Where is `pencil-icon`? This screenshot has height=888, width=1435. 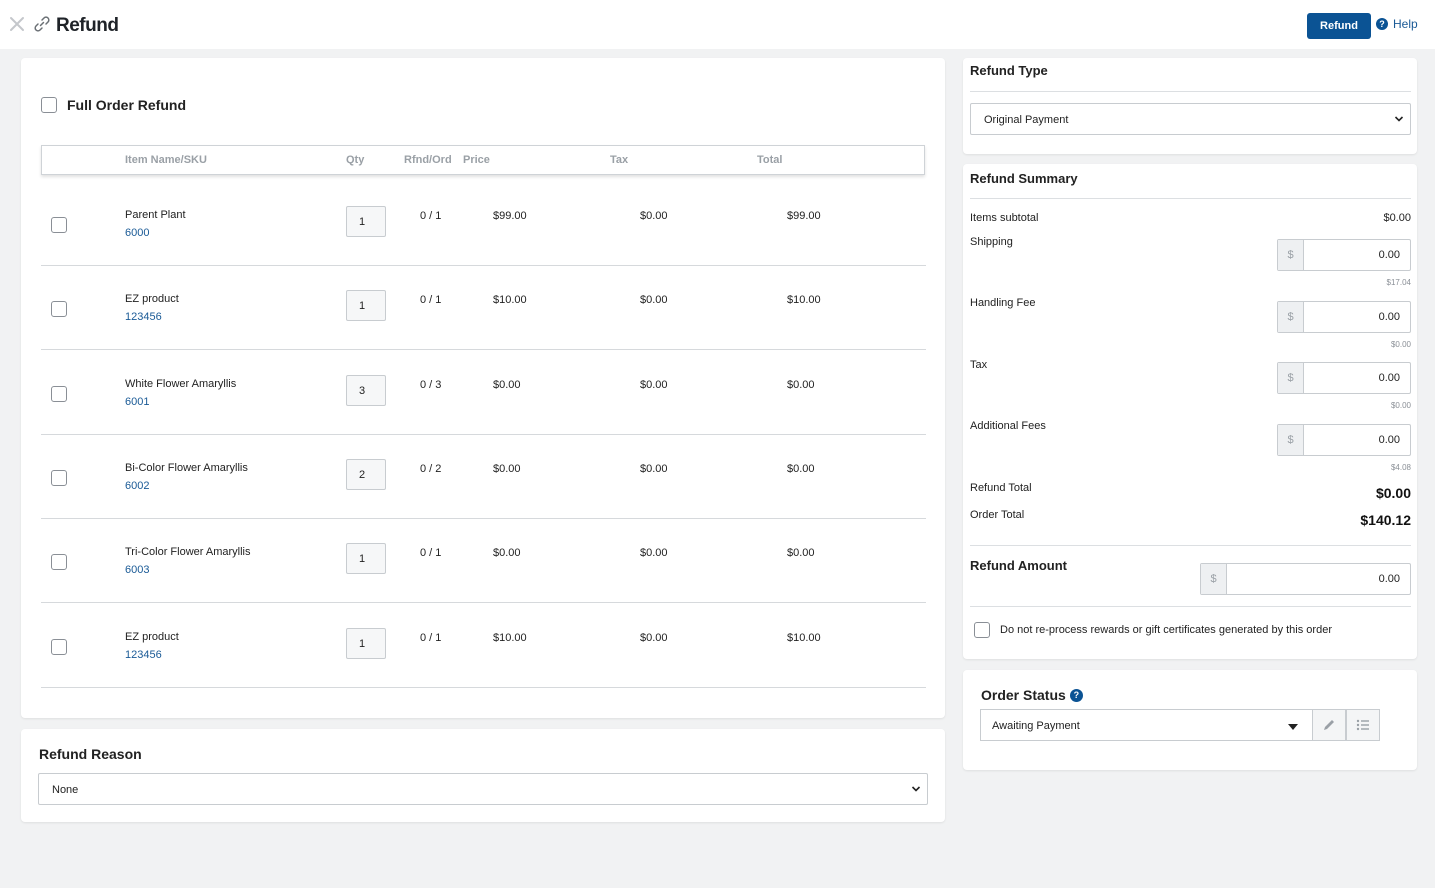
pencil-icon is located at coordinates (1329, 725).